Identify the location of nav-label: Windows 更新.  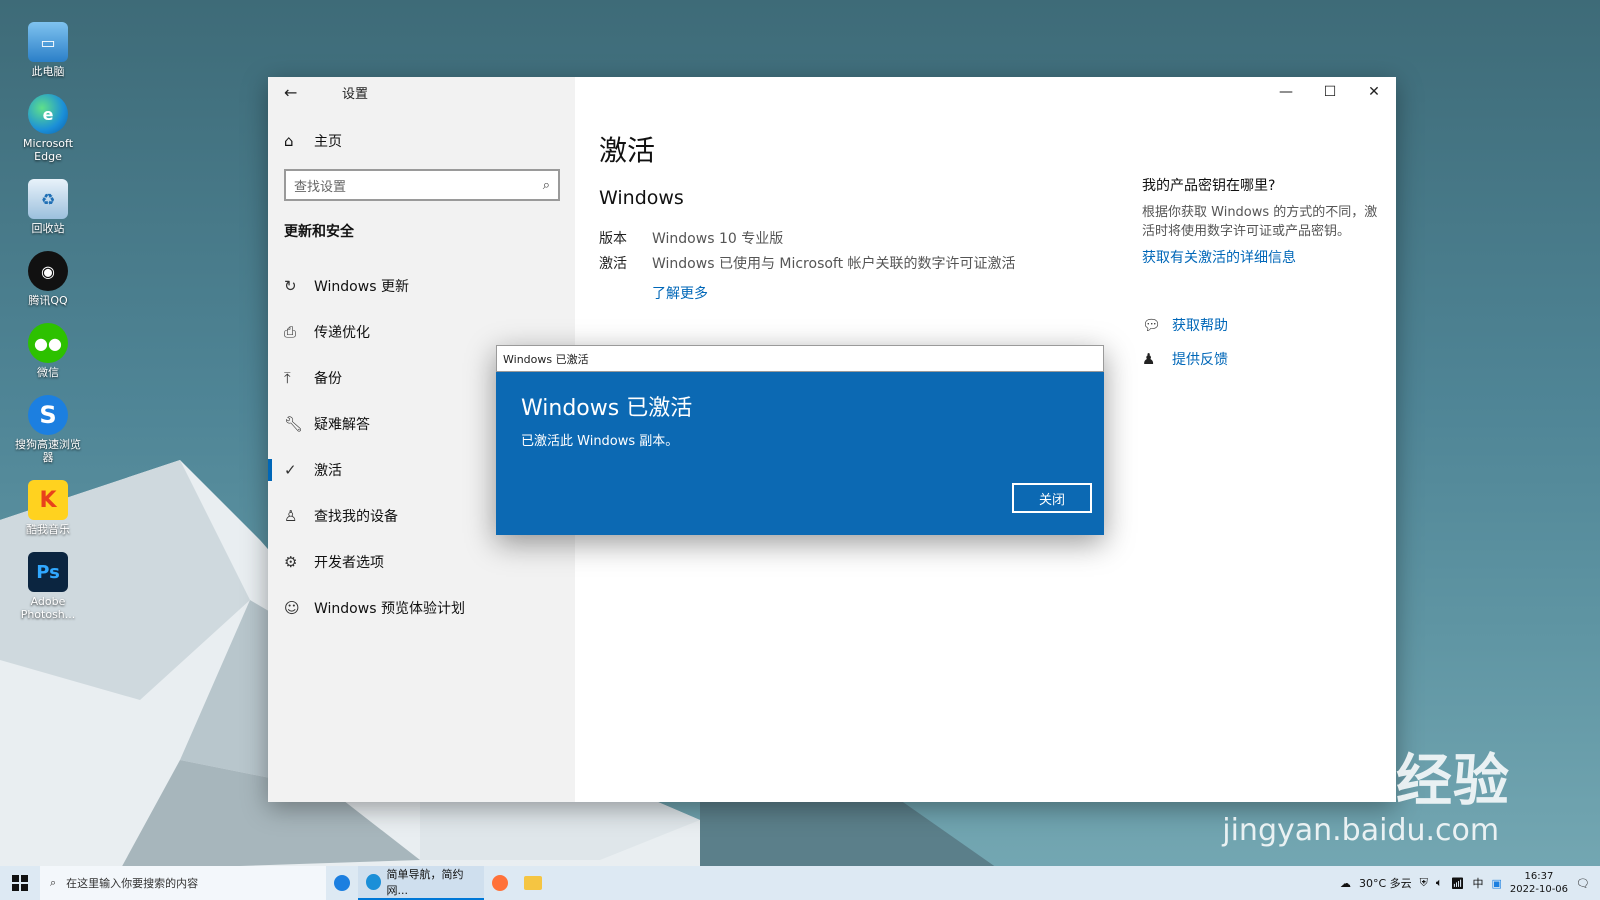
(361, 287).